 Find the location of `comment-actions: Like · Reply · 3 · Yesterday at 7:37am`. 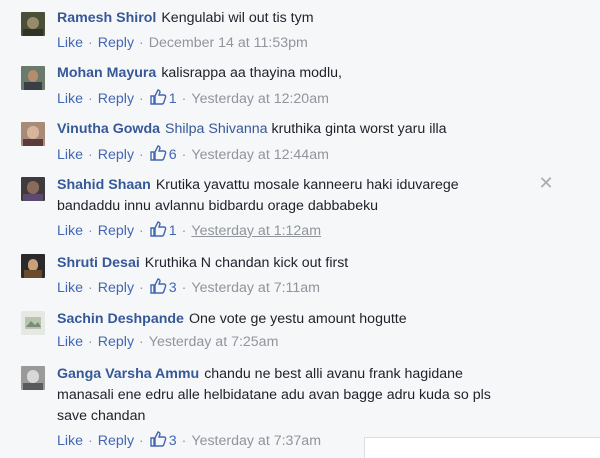

comment-actions: Like · Reply · 3 · Yesterday at 7:37am is located at coordinates (189, 440).